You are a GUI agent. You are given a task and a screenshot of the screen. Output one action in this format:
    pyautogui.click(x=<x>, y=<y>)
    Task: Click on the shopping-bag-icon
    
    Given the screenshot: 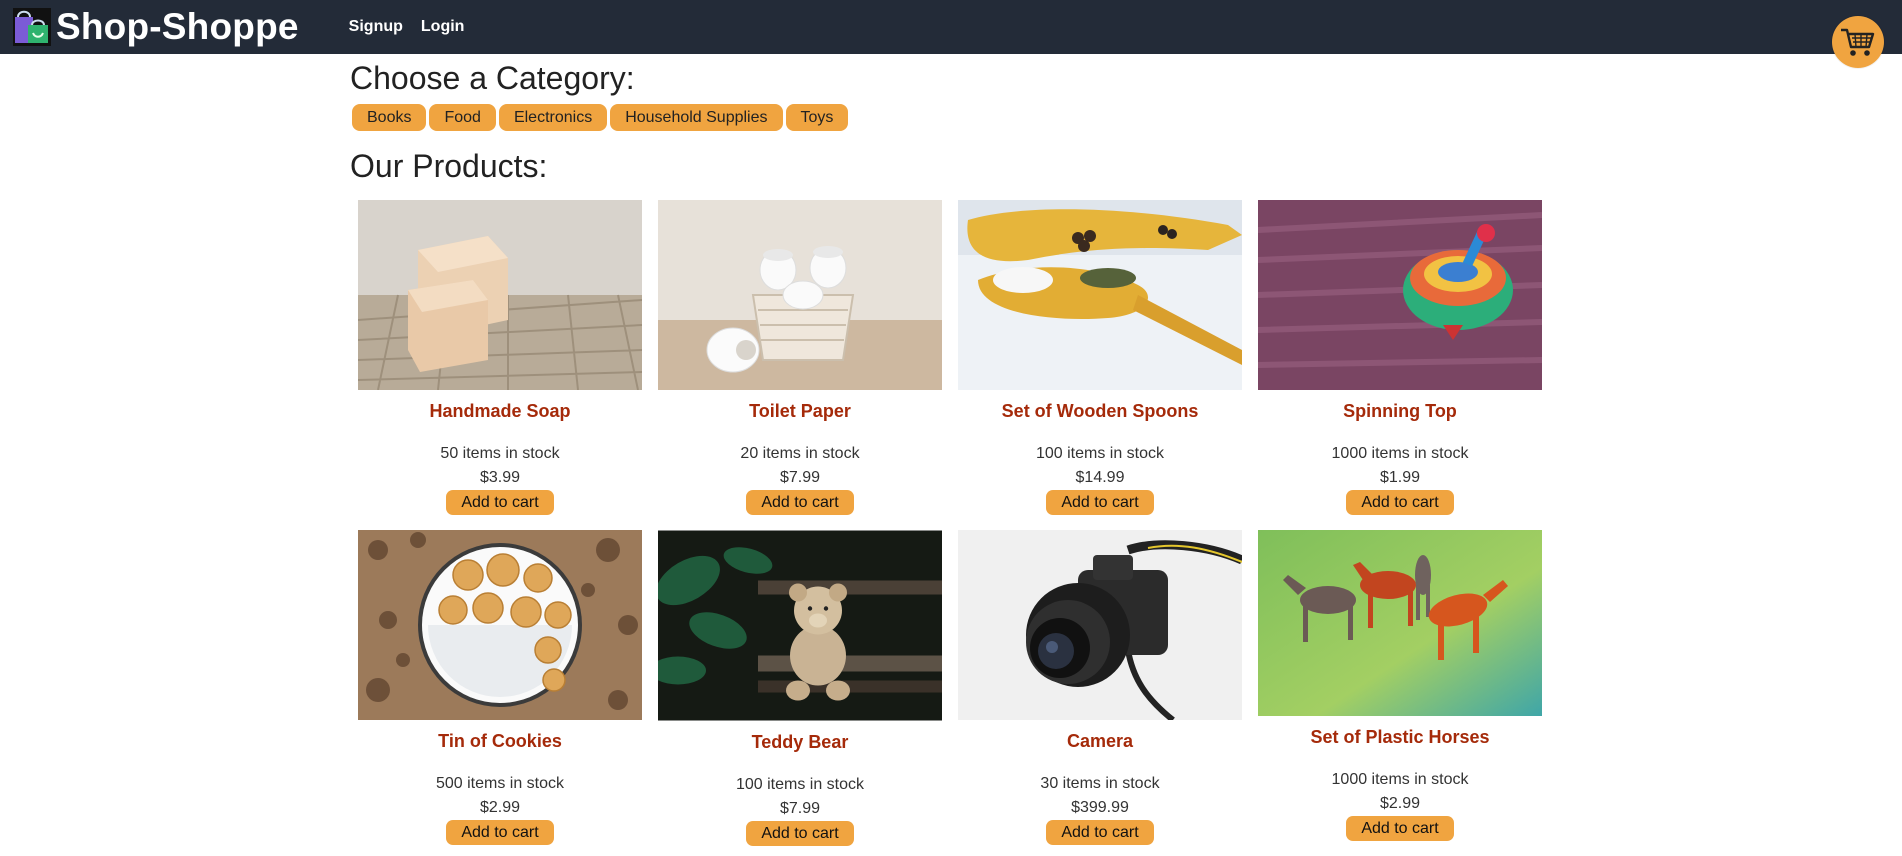 What is the action you would take?
    pyautogui.click(x=32, y=27)
    